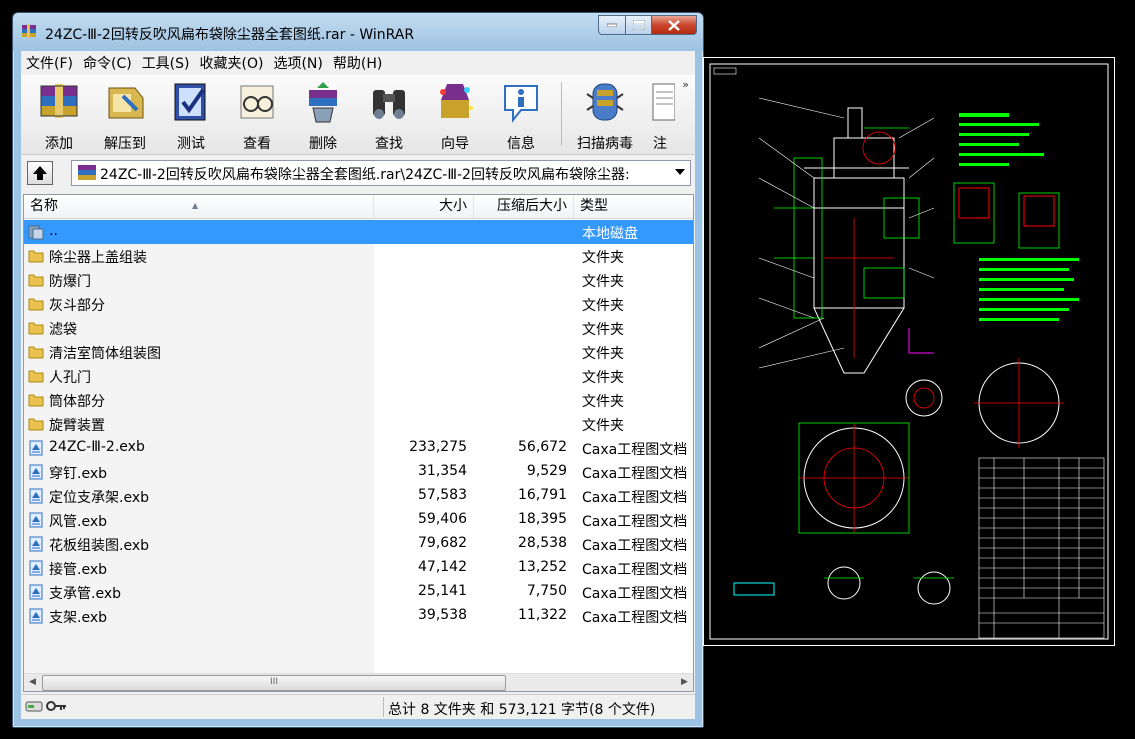 The image size is (1135, 739). I want to click on comment-button: 注, so click(660, 115).